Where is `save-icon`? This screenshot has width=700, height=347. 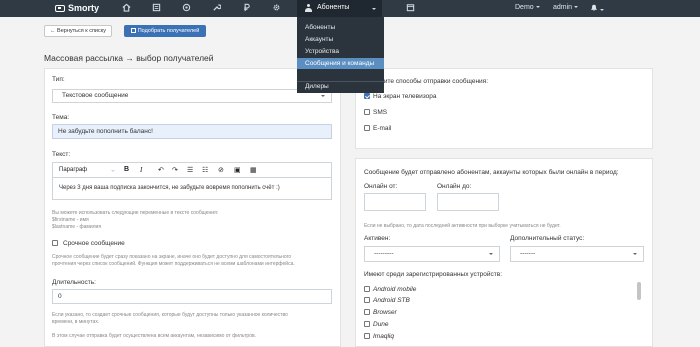 save-icon is located at coordinates (133, 31).